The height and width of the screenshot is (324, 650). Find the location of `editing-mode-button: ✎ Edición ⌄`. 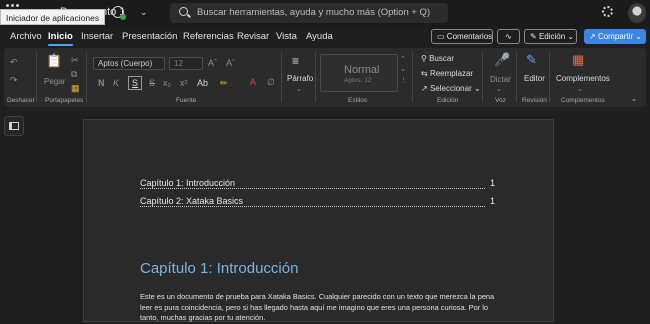

editing-mode-button: ✎ Edición ⌄ is located at coordinates (550, 36).